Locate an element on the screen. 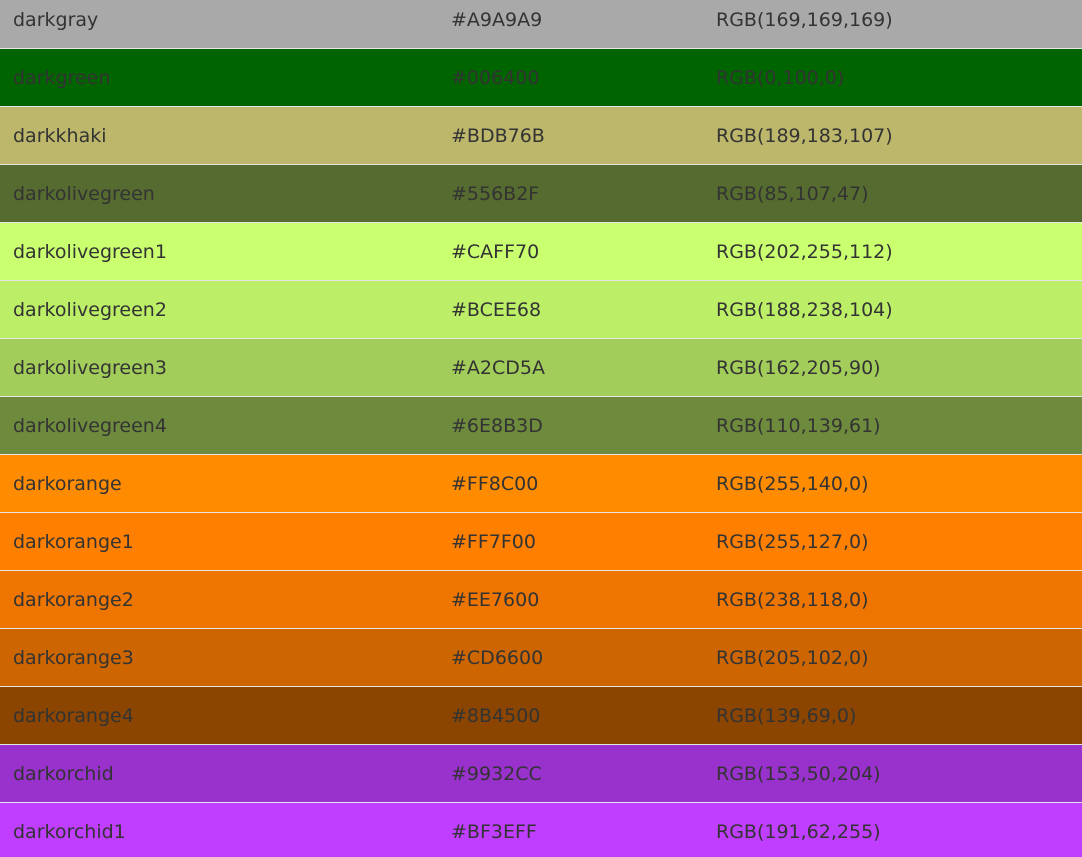 The height and width of the screenshot is (857, 1082). color-rgb: RGB(188,238,104) is located at coordinates (804, 309).